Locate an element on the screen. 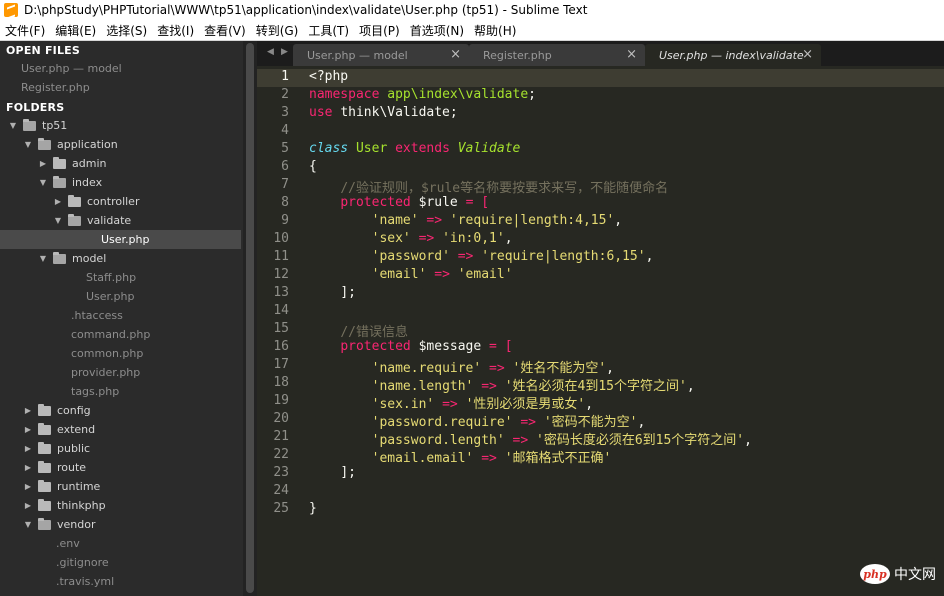 The width and height of the screenshot is (944, 596). array-value: '密码长度必须在6到15个字符之间' is located at coordinates (640, 440).